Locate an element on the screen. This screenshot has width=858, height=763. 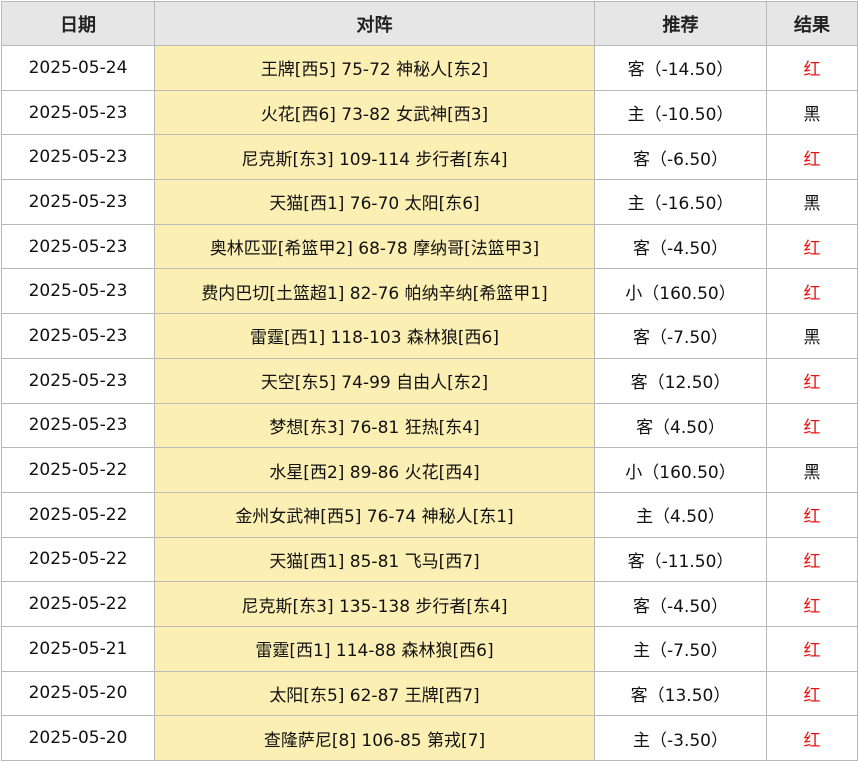
table-row: 2025-05-24 王牌[西5] 75-72 神秘人[东2] 客（-14.50）红 is located at coordinates (429, 68).